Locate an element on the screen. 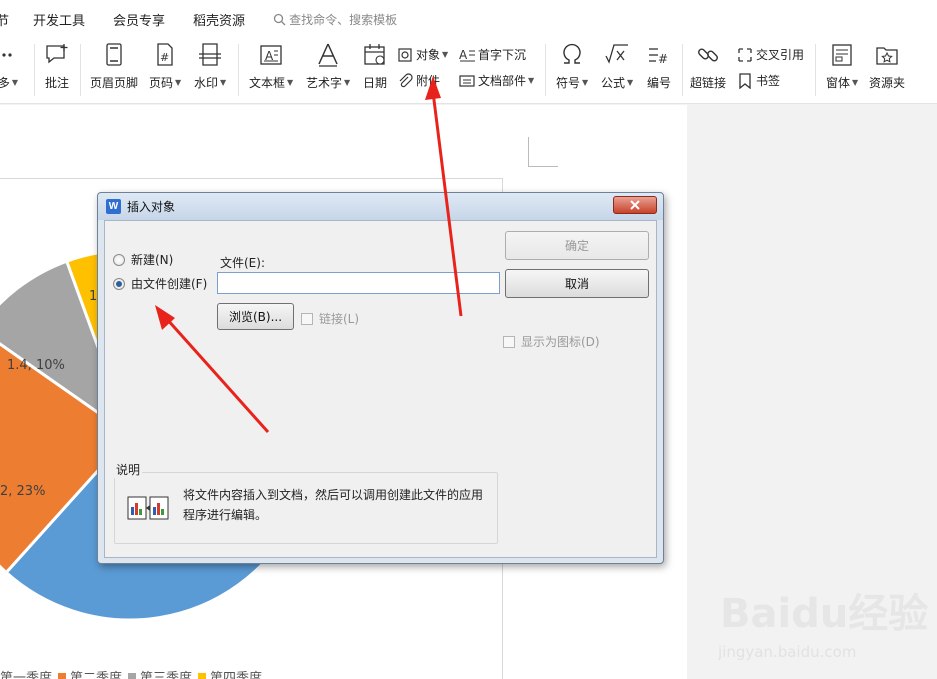 Image resolution: width=937 pixels, height=679 pixels. window-label: 窗体 is located at coordinates (838, 83).